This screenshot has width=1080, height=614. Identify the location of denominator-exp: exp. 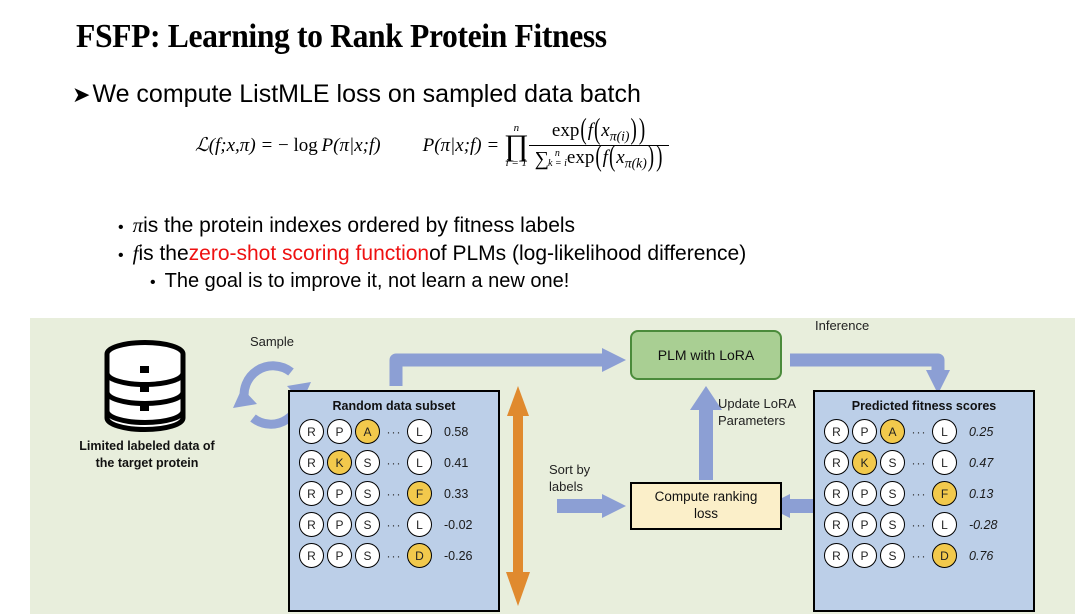
(580, 158).